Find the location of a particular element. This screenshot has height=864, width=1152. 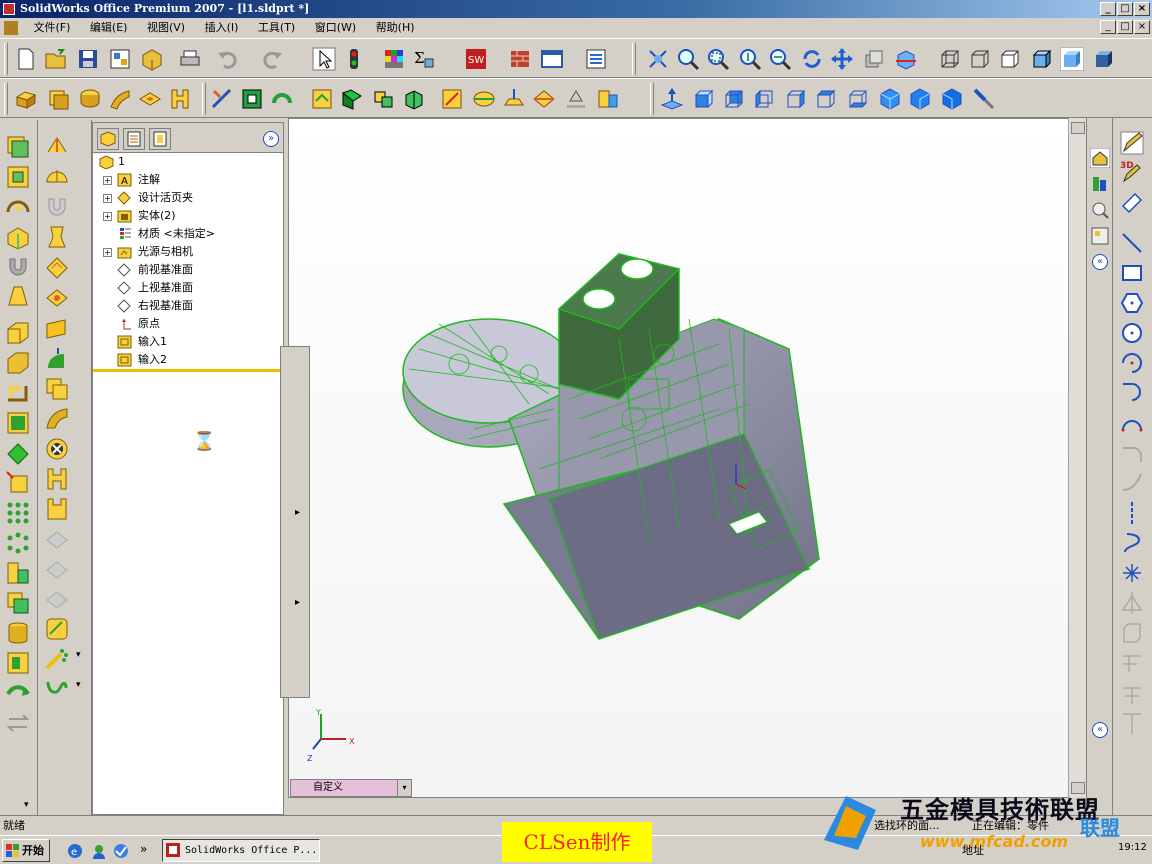

zoom-in-out-icon is located at coordinates (750, 59).